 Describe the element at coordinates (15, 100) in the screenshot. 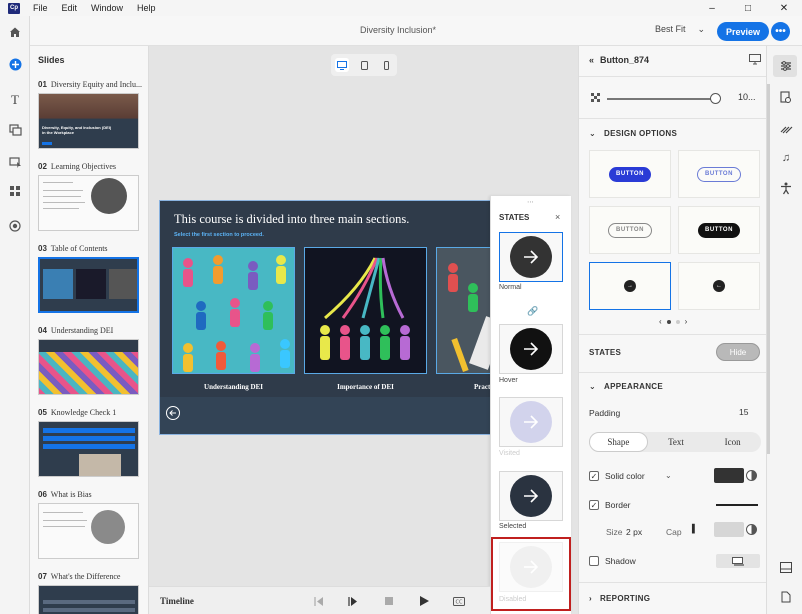

I see `text-icon: T` at that location.